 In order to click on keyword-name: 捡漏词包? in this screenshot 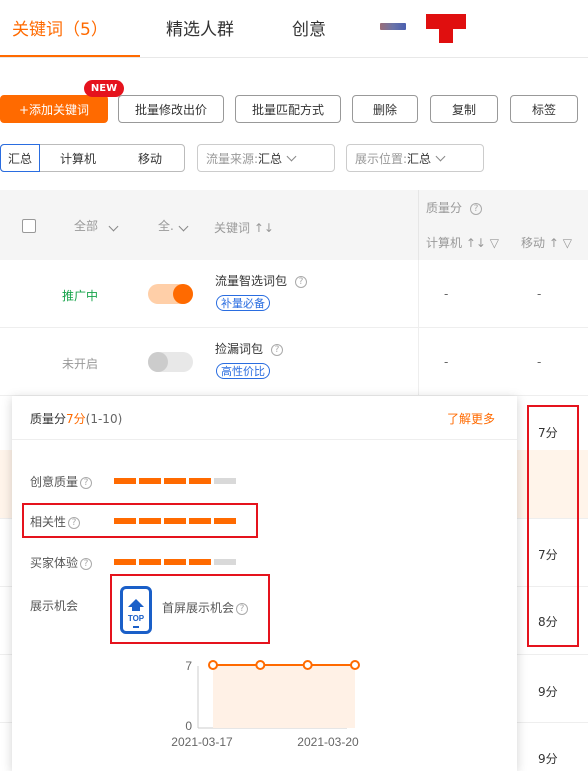, I will do `click(249, 348)`.